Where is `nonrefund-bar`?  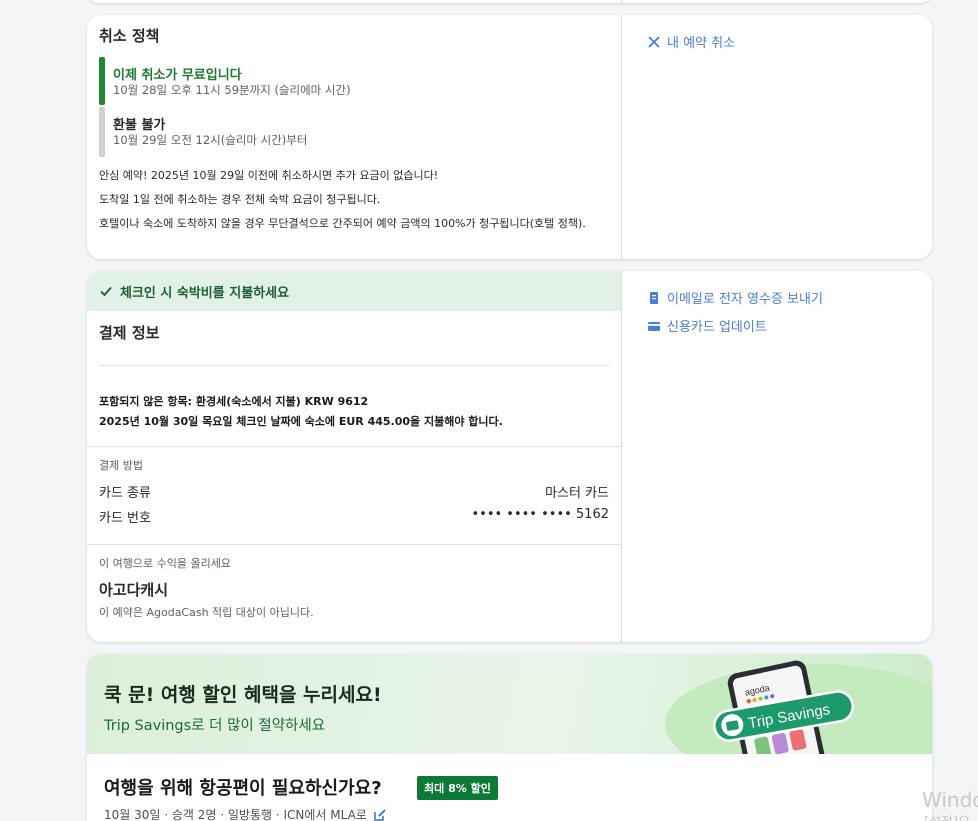 nonrefund-bar is located at coordinates (102, 132).